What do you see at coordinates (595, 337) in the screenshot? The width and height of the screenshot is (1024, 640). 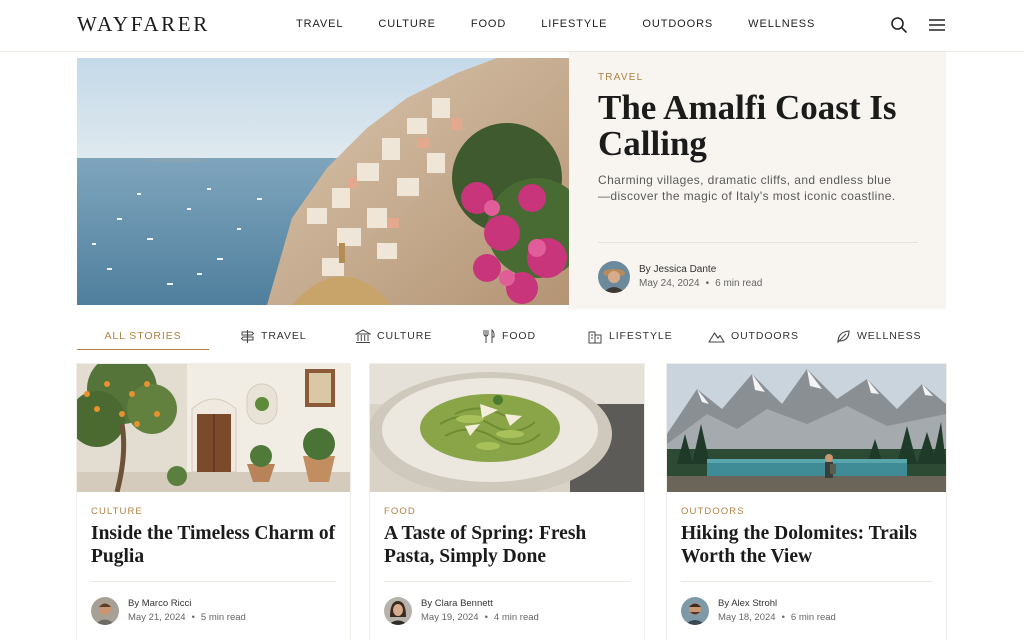 I see `city-icon` at bounding box center [595, 337].